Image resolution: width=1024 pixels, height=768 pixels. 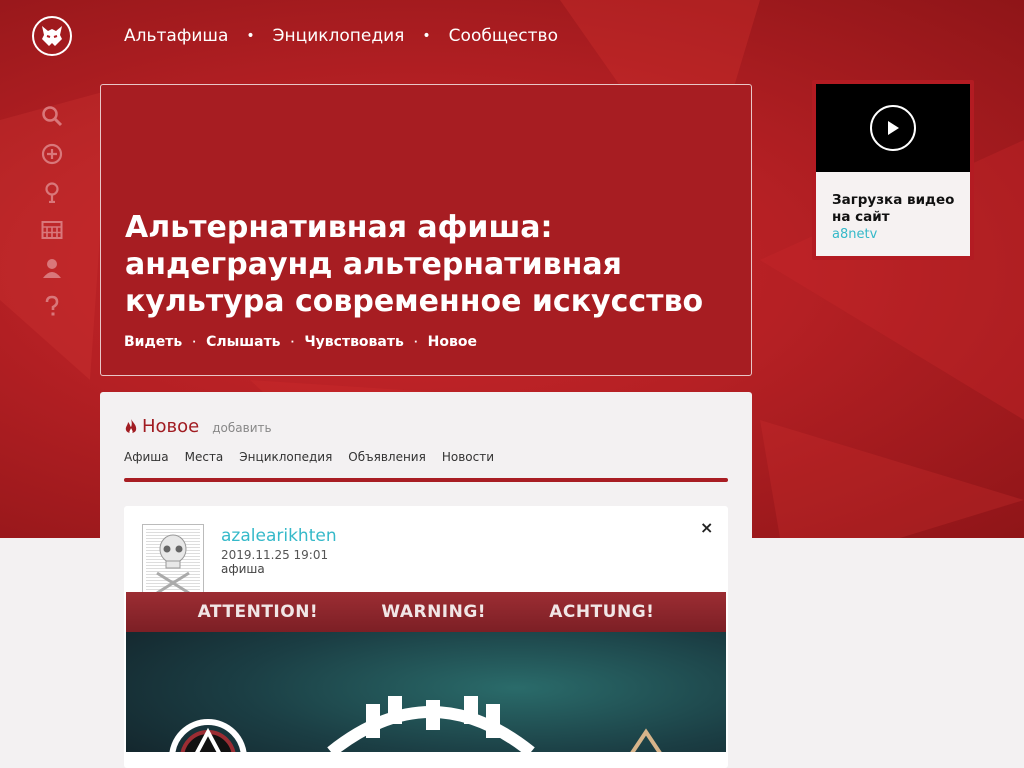 What do you see at coordinates (52, 116) in the screenshot?
I see `search-icon` at bounding box center [52, 116].